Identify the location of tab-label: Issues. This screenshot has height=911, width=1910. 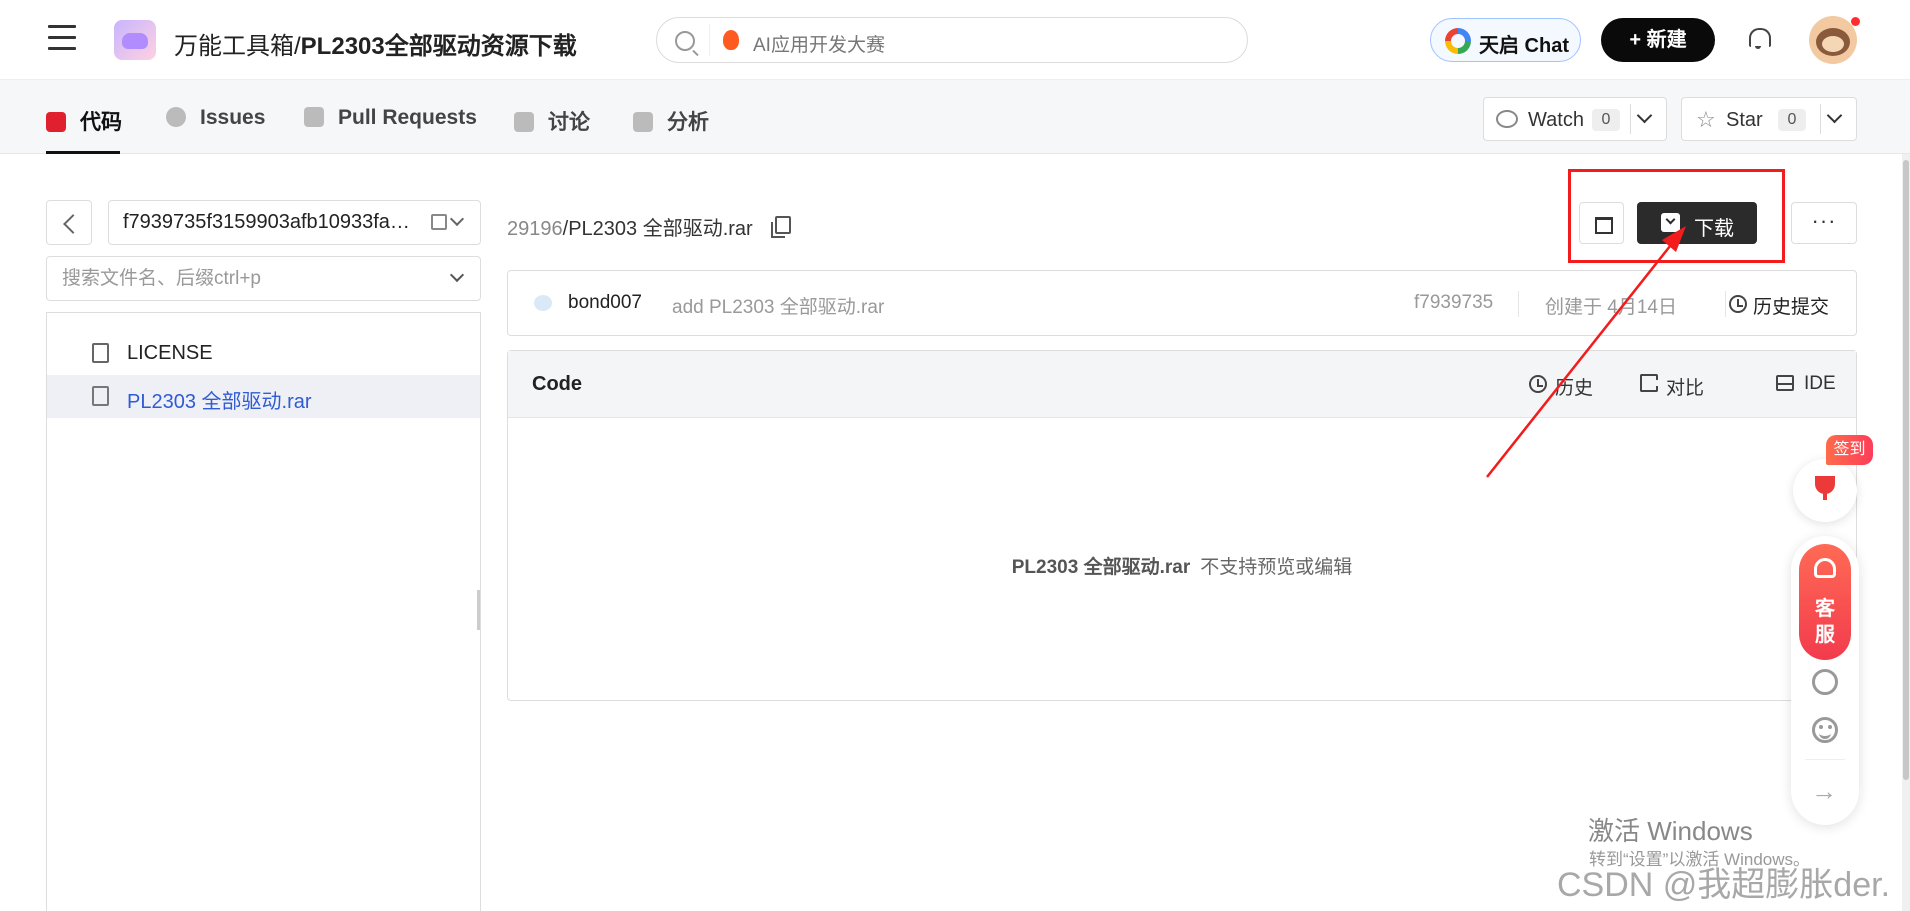
(233, 117).